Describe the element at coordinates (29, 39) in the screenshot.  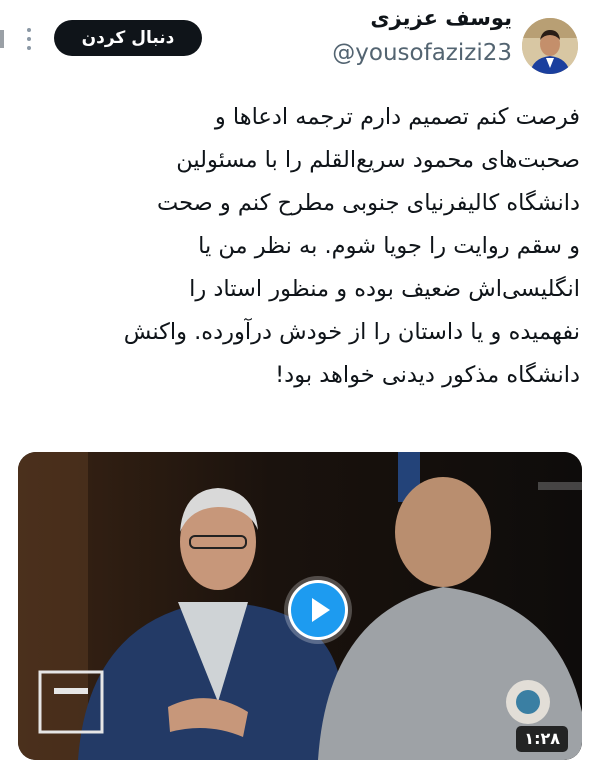
I see `more-options-icon` at that location.